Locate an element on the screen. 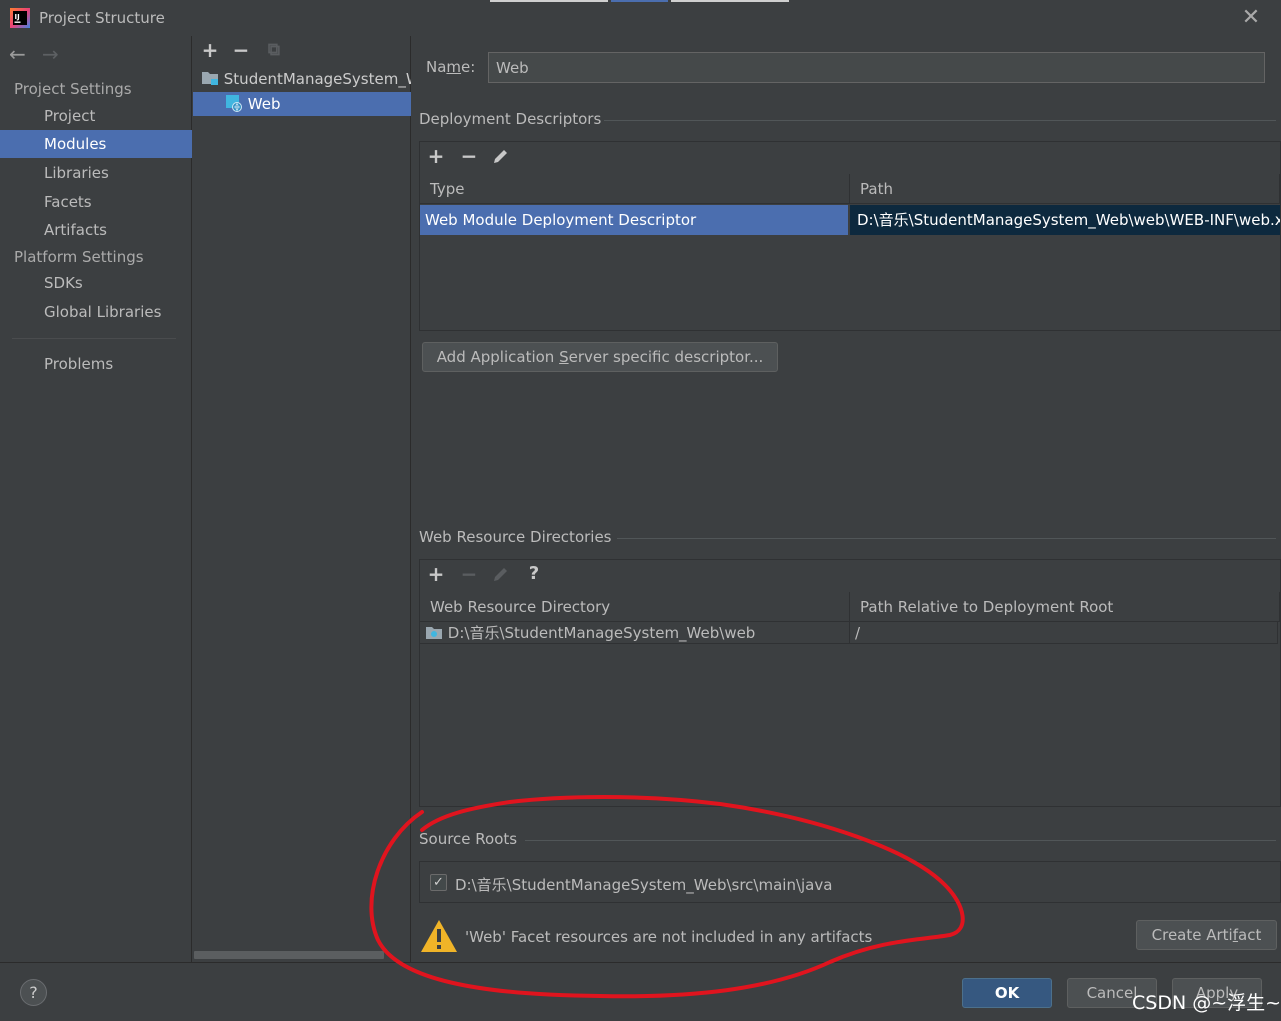 The height and width of the screenshot is (1021, 1281). resource-relative-path-cell: / is located at coordinates (1064, 633).